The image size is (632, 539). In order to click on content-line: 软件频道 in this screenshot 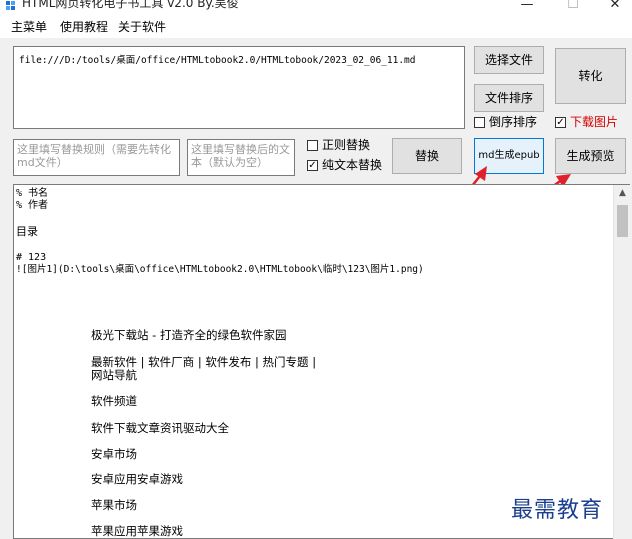, I will do `click(114, 401)`.